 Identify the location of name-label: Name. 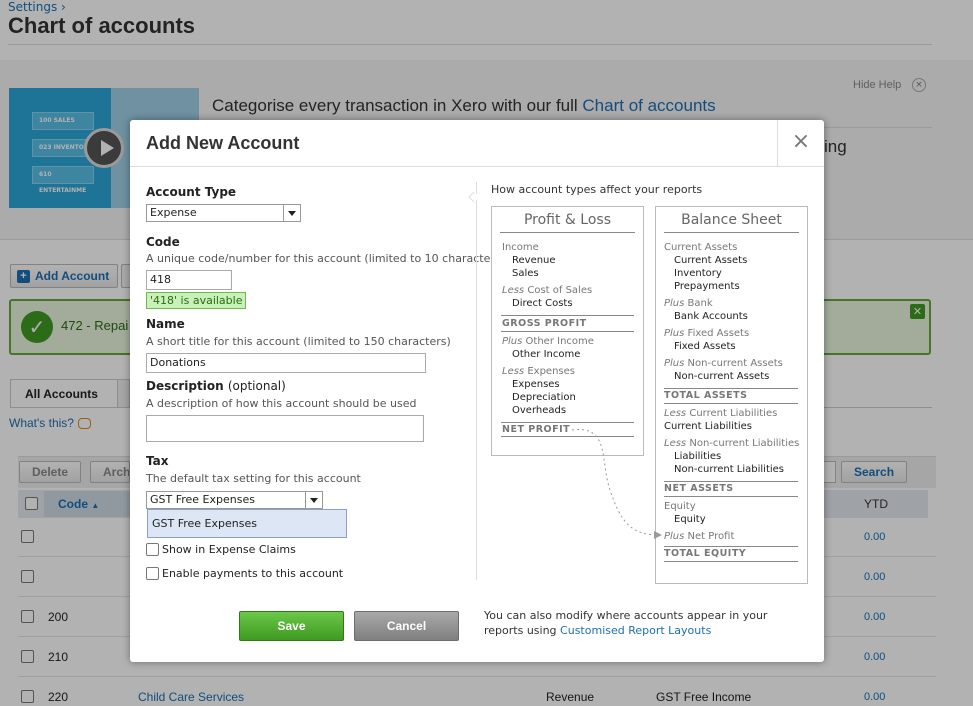
(165, 324).